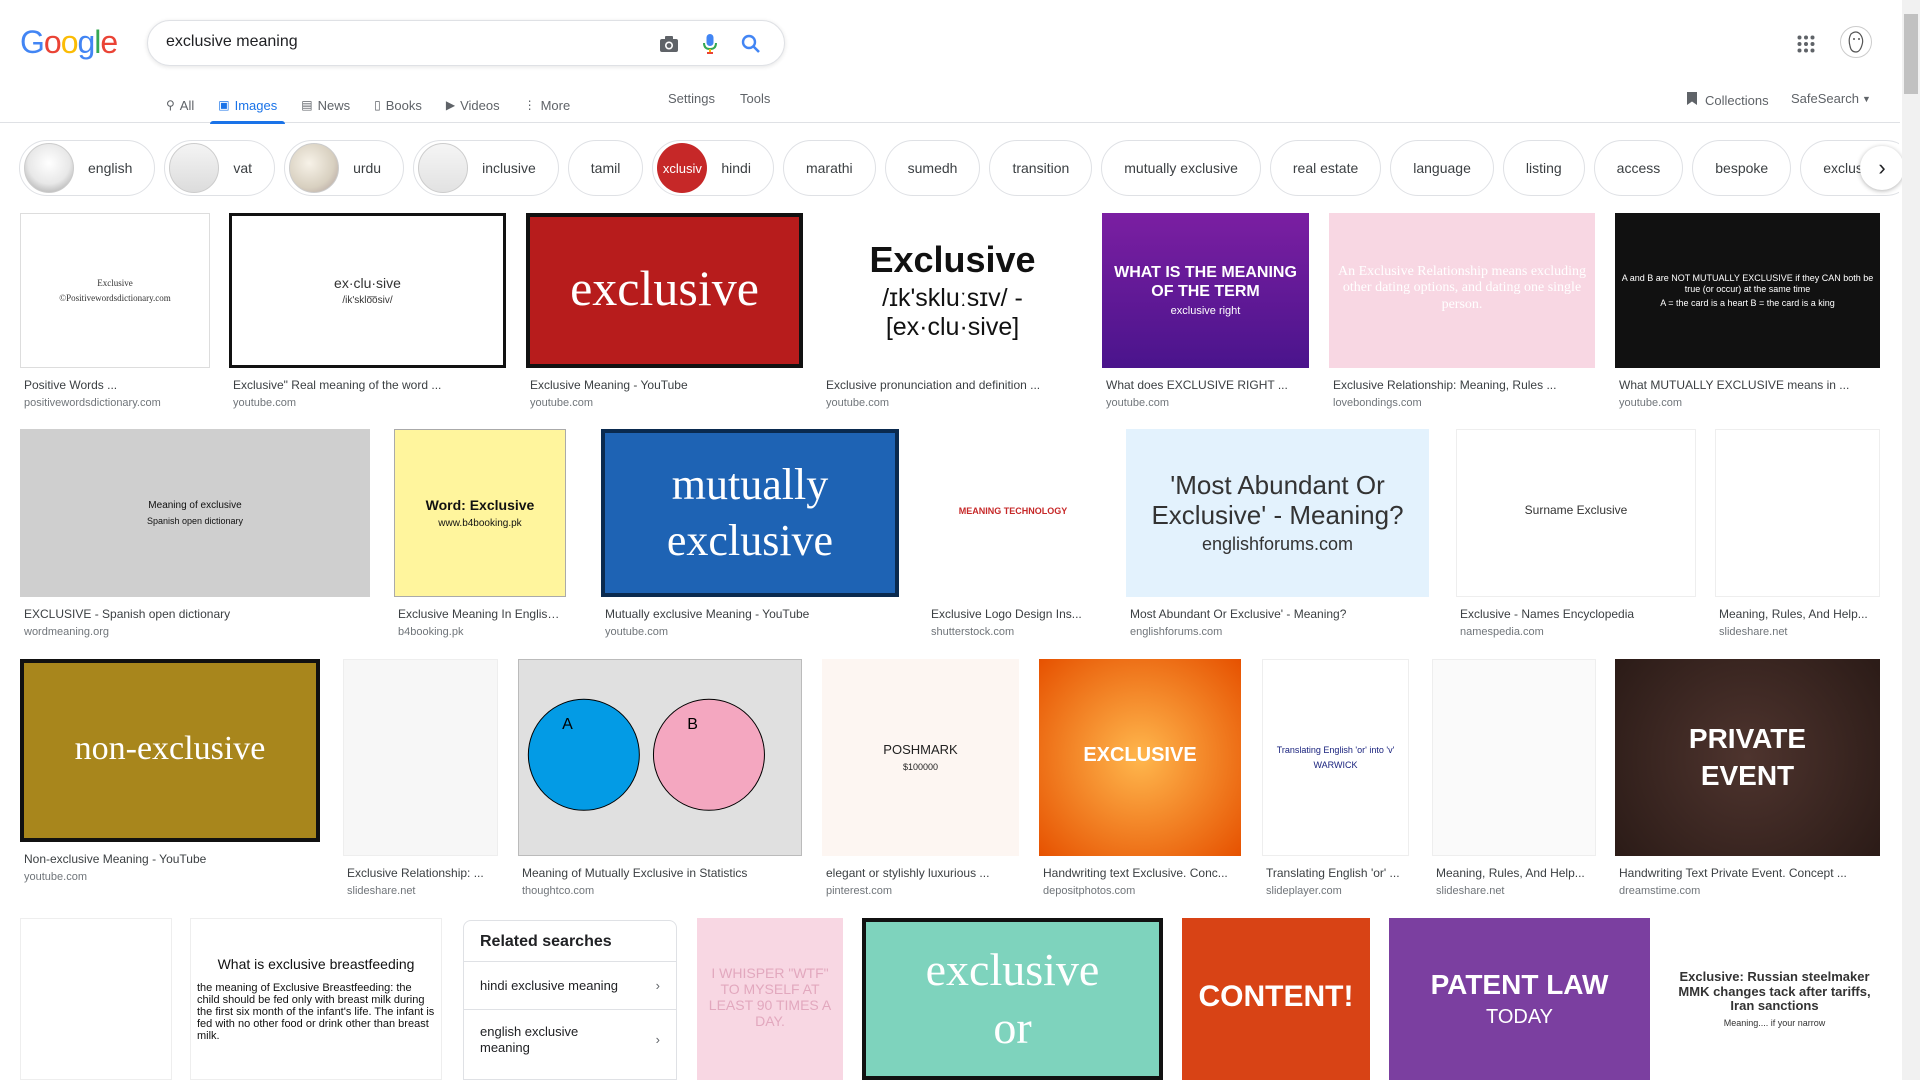 Image resolution: width=1920 pixels, height=1080 pixels. Describe the element at coordinates (1278, 614) in the screenshot. I see `result-title: Most Abundant Or Exclusive' - Meaning?` at that location.